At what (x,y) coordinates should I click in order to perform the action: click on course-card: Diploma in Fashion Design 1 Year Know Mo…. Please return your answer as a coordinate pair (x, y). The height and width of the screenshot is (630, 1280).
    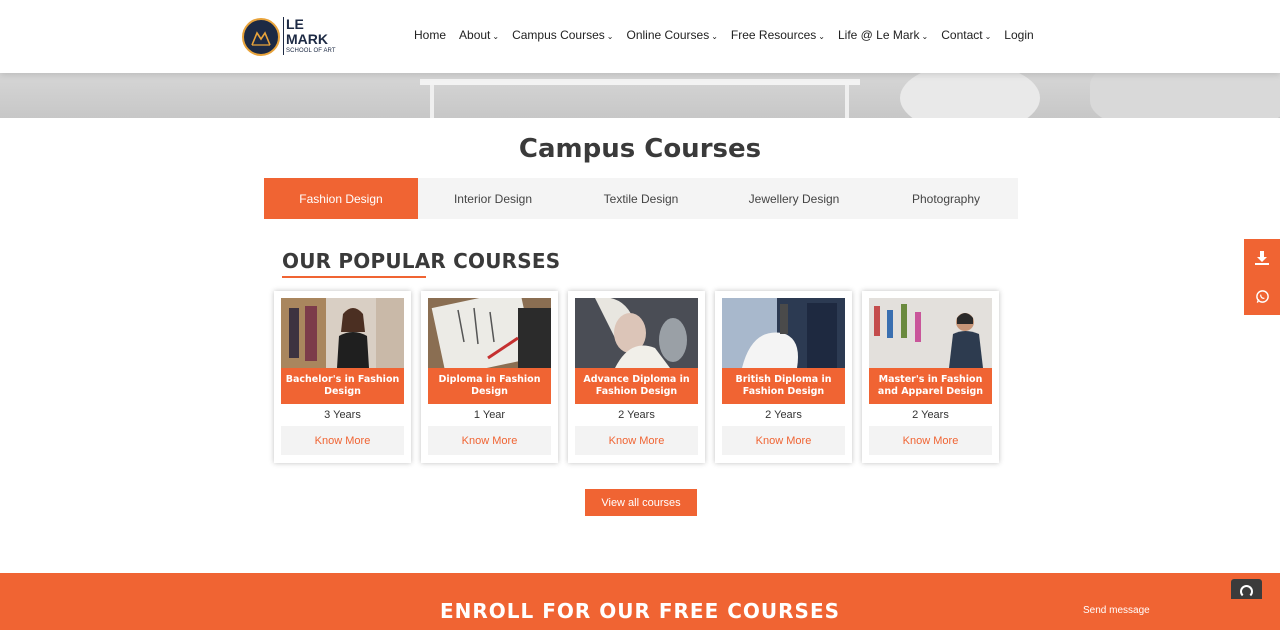
    Looking at the image, I should click on (489, 377).